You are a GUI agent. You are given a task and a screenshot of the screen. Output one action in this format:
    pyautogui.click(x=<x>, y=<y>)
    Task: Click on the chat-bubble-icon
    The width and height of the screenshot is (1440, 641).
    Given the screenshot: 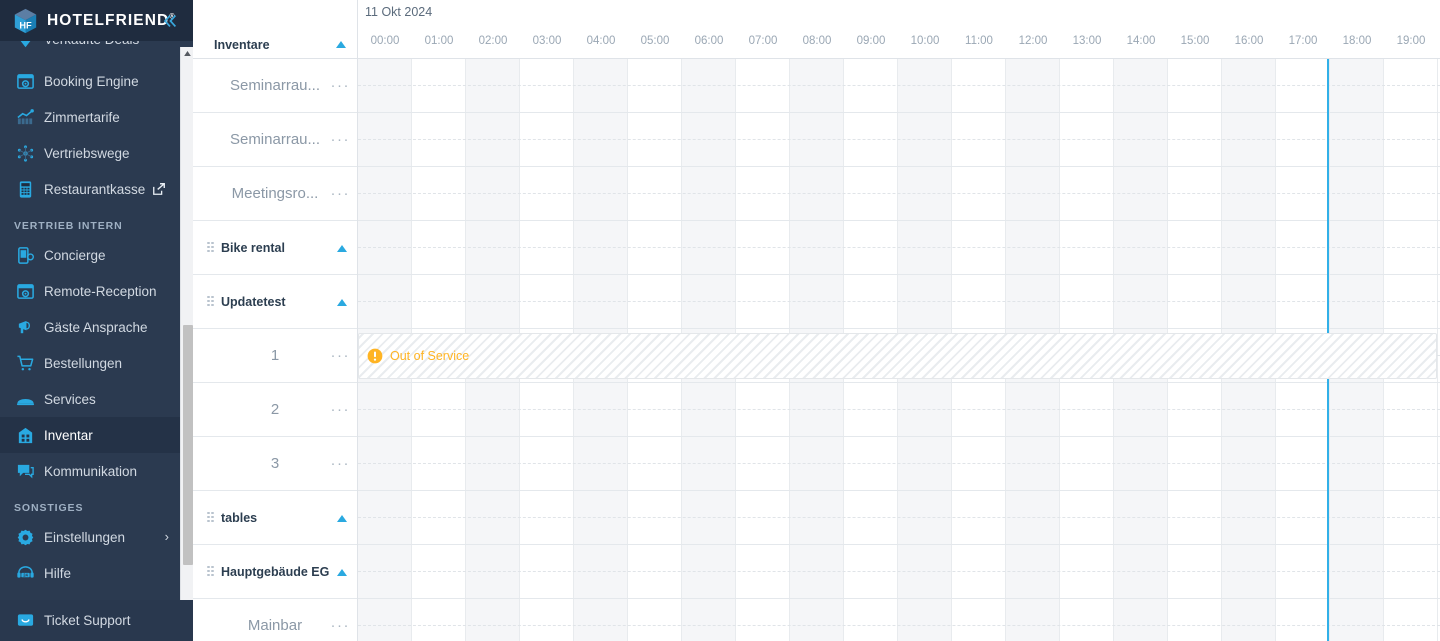 What is the action you would take?
    pyautogui.click(x=25, y=471)
    